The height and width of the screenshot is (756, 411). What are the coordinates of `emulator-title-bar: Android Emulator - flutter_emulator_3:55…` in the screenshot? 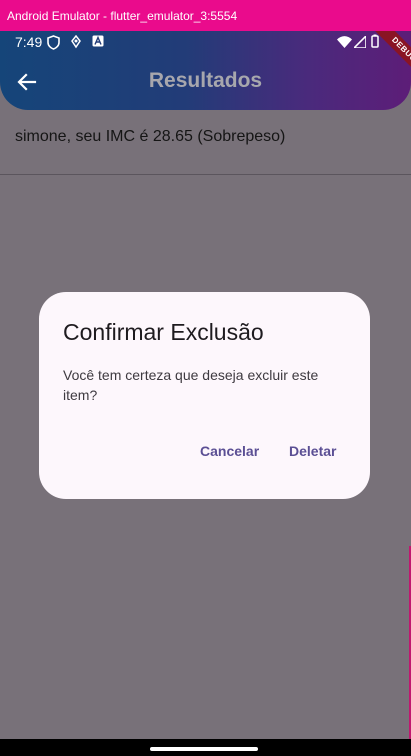 It's located at (205, 15).